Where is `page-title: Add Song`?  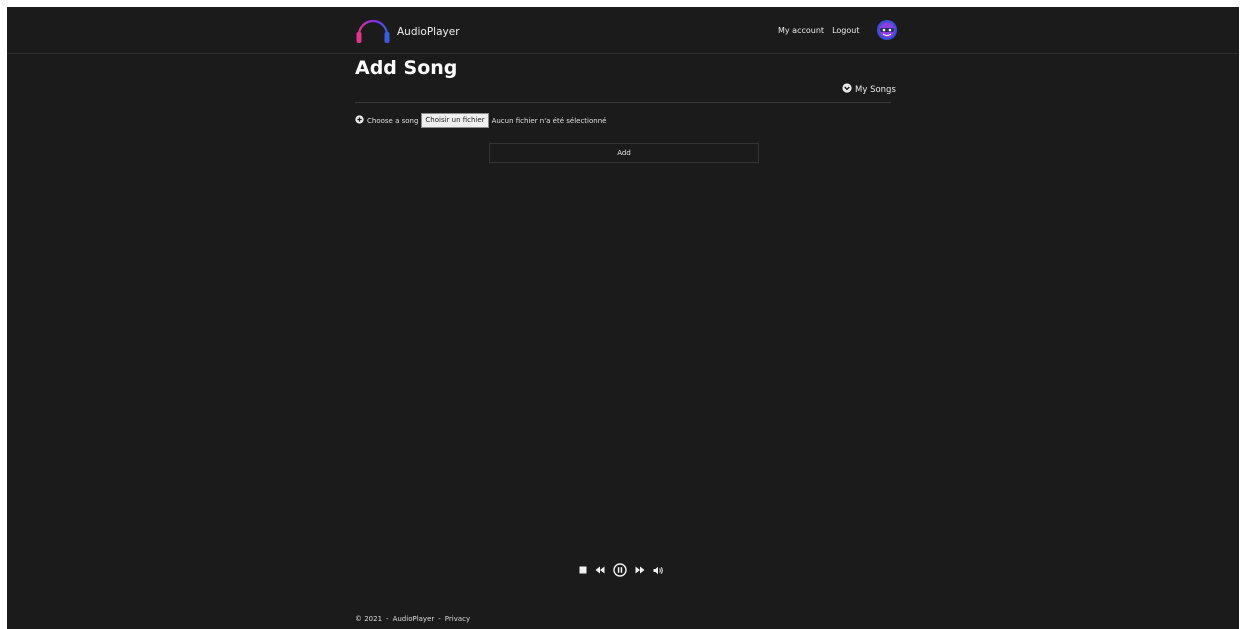
page-title: Add Song is located at coordinates (406, 68).